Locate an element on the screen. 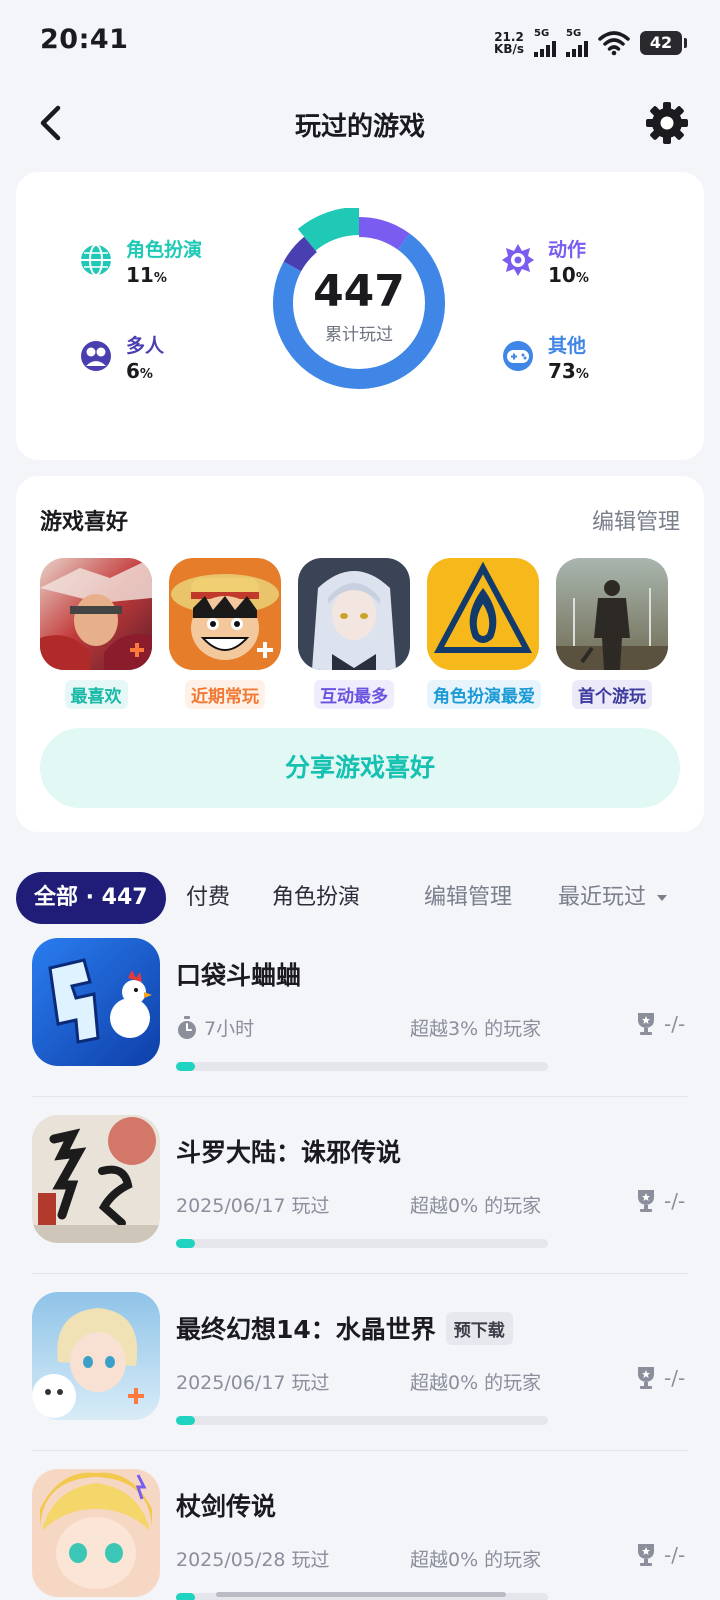 This screenshot has height=1600, width=720. settings-button is located at coordinates (667, 123).